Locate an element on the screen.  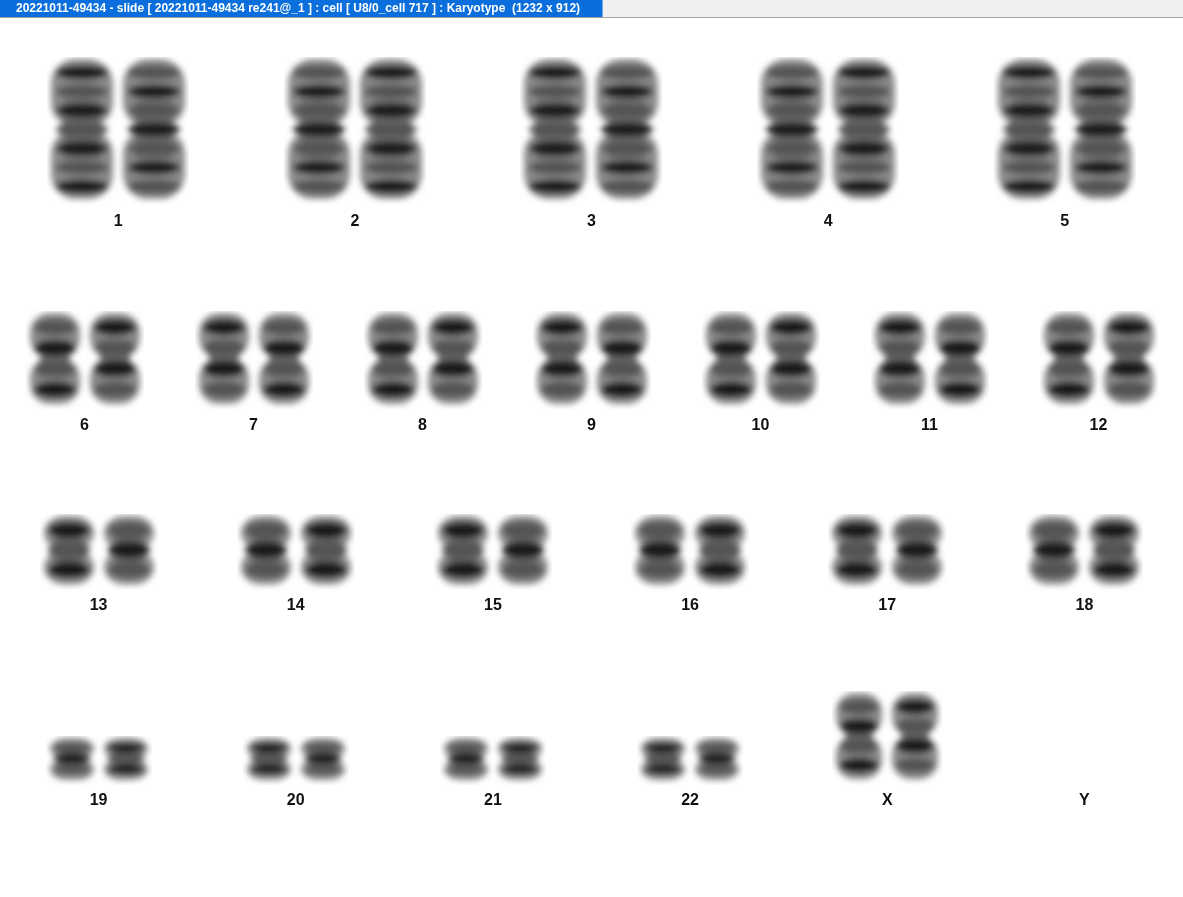
chromosome-number: 19 is located at coordinates (98, 800).